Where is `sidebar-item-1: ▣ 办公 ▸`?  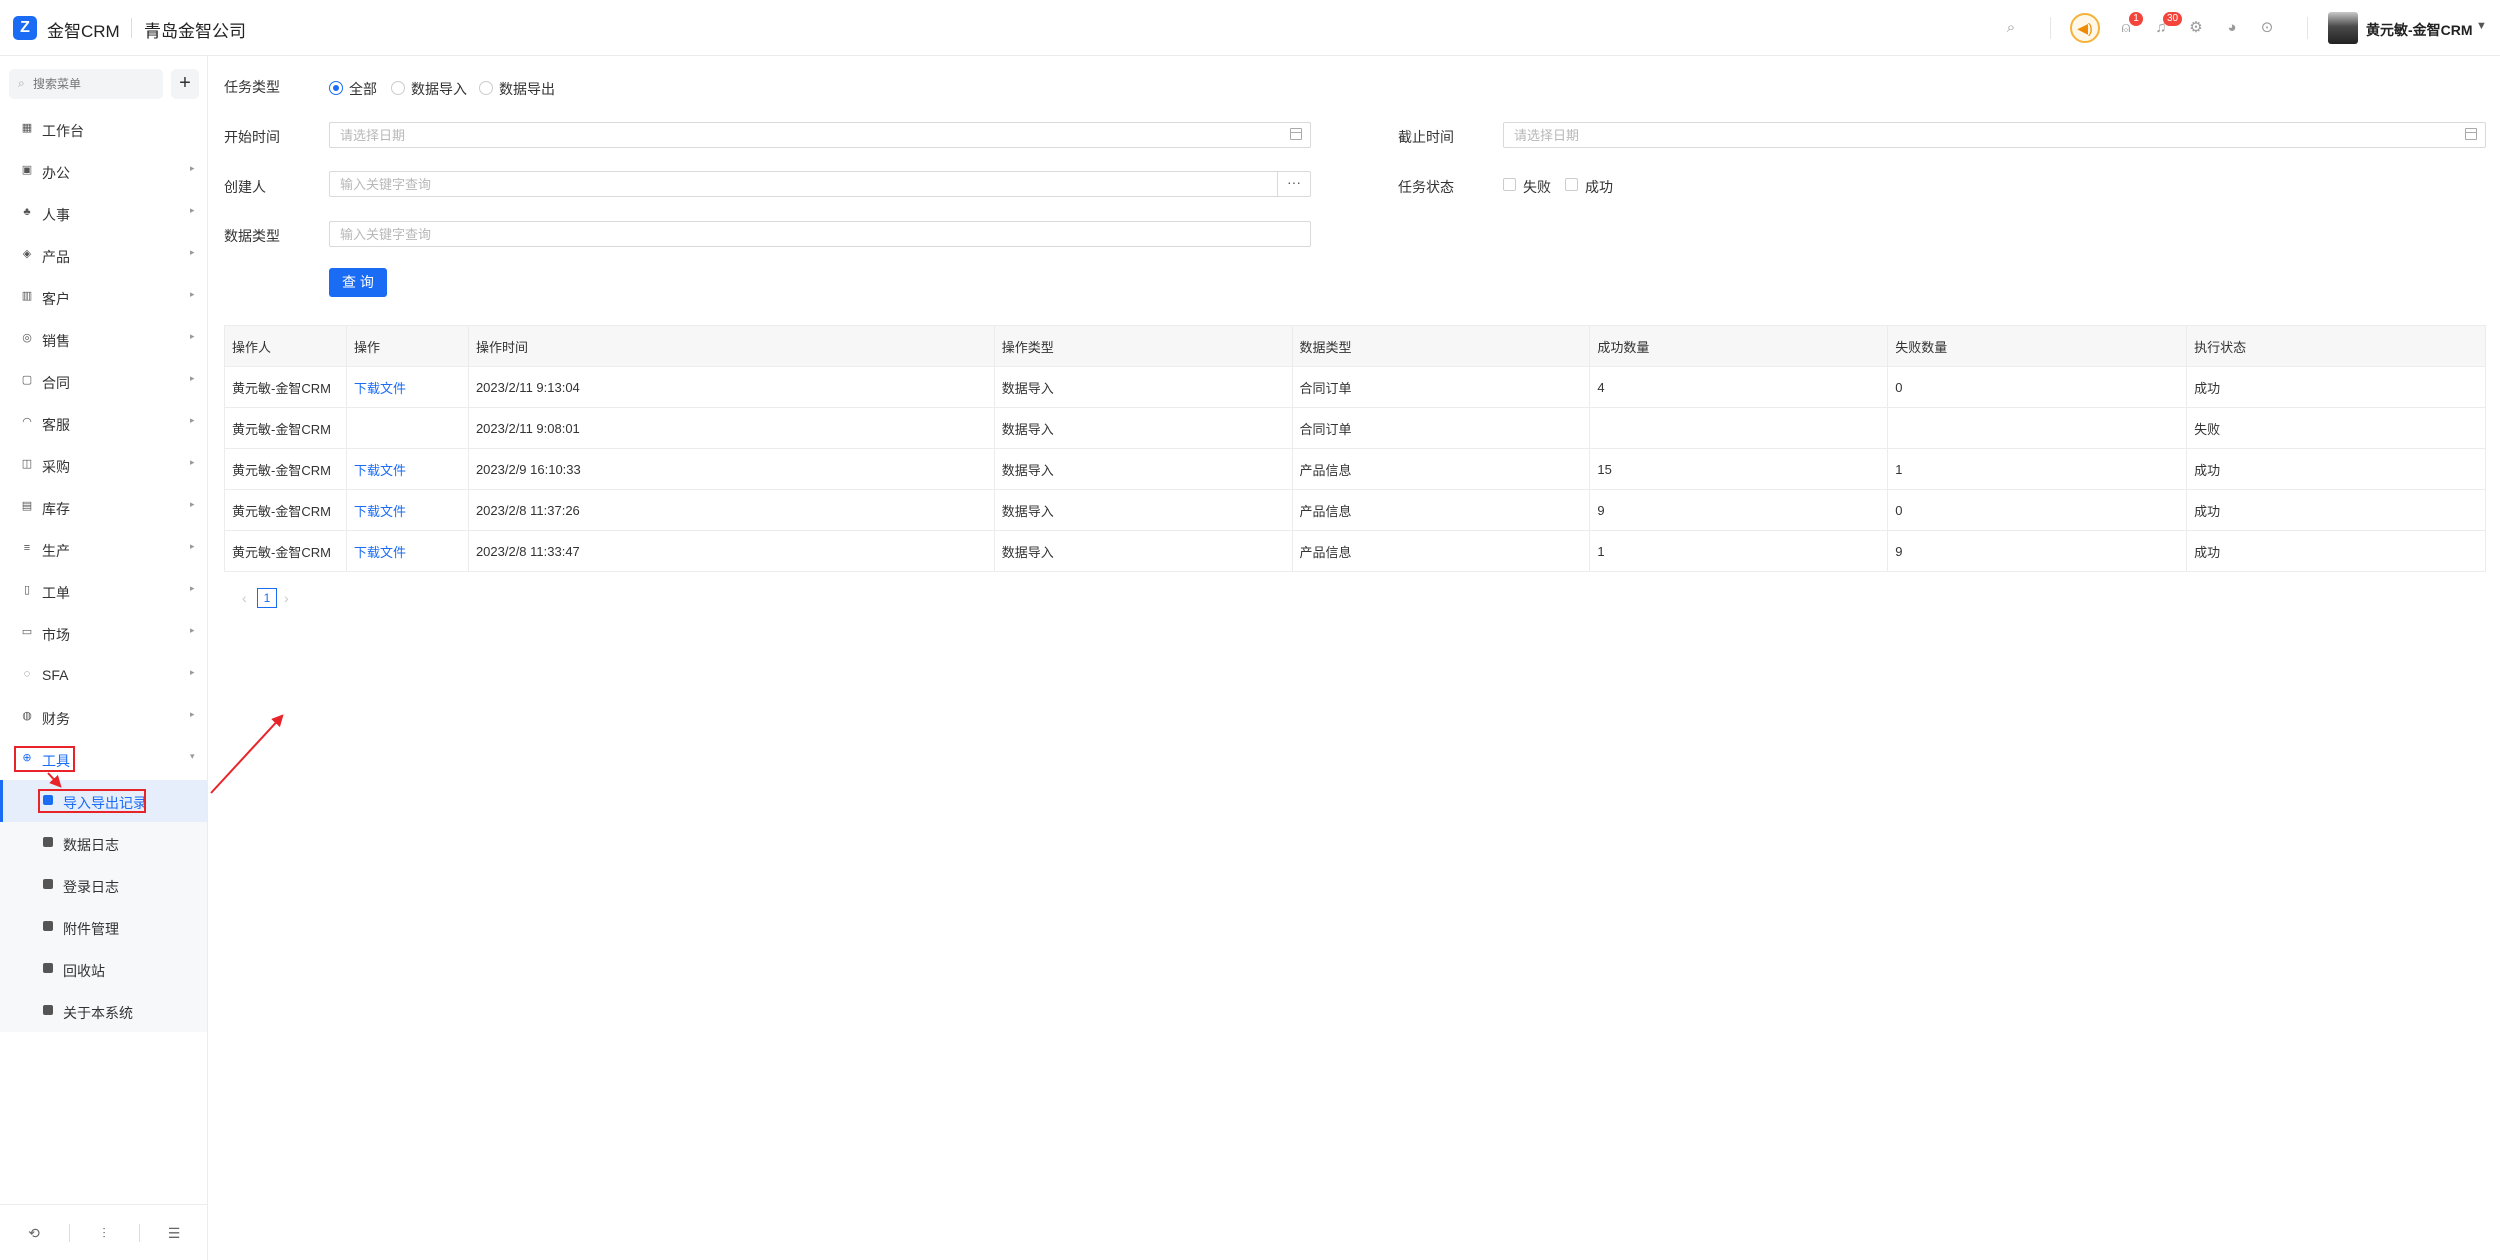
sidebar-item-1: ▣ 办公 ▸ is located at coordinates (103, 171).